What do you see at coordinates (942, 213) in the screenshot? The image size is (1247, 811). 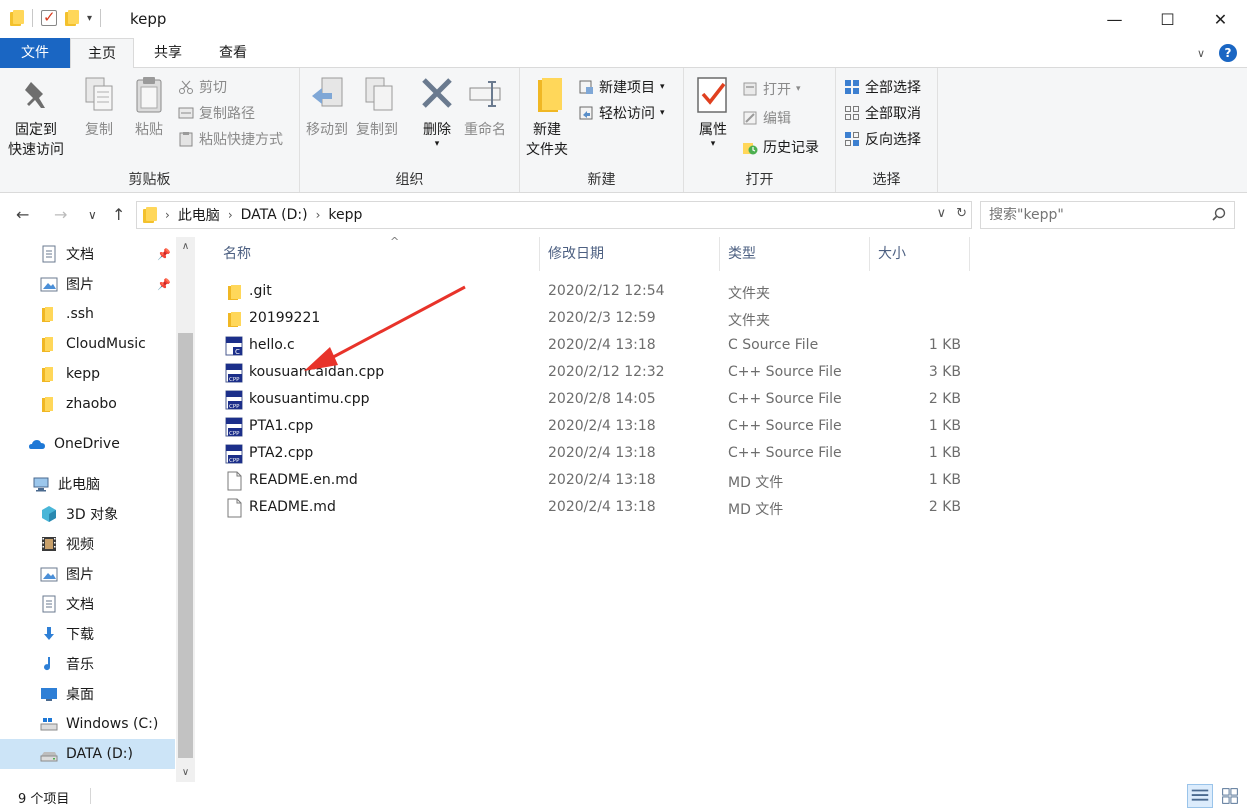 I see `address-dropdown-icon: ∨` at bounding box center [942, 213].